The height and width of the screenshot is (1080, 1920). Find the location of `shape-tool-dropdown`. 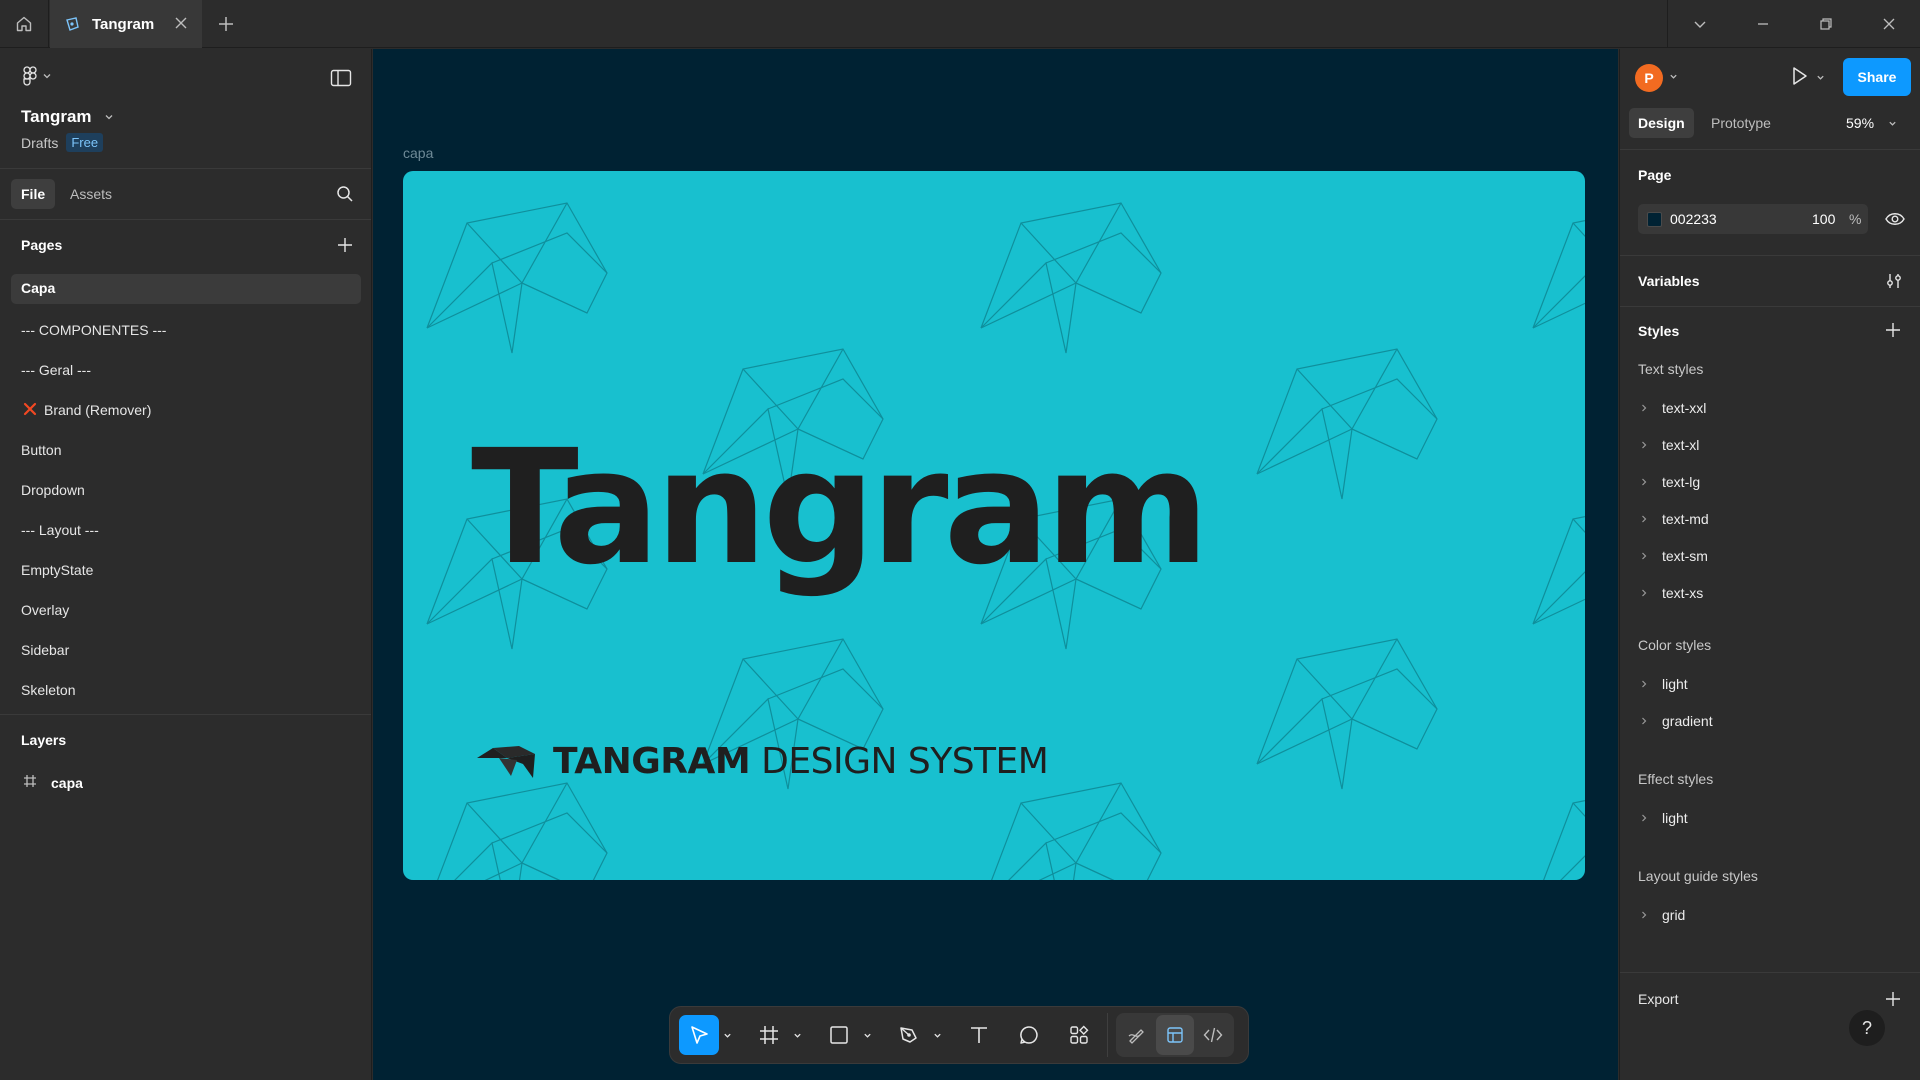

shape-tool-dropdown is located at coordinates (867, 1035).